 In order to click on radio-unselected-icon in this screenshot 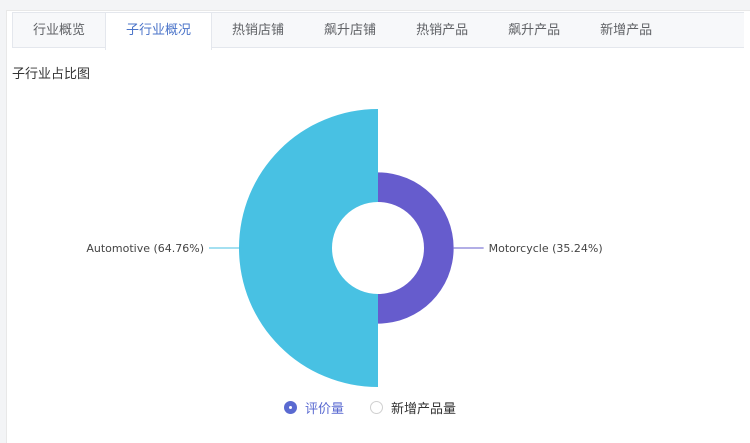, I will do `click(377, 407)`.